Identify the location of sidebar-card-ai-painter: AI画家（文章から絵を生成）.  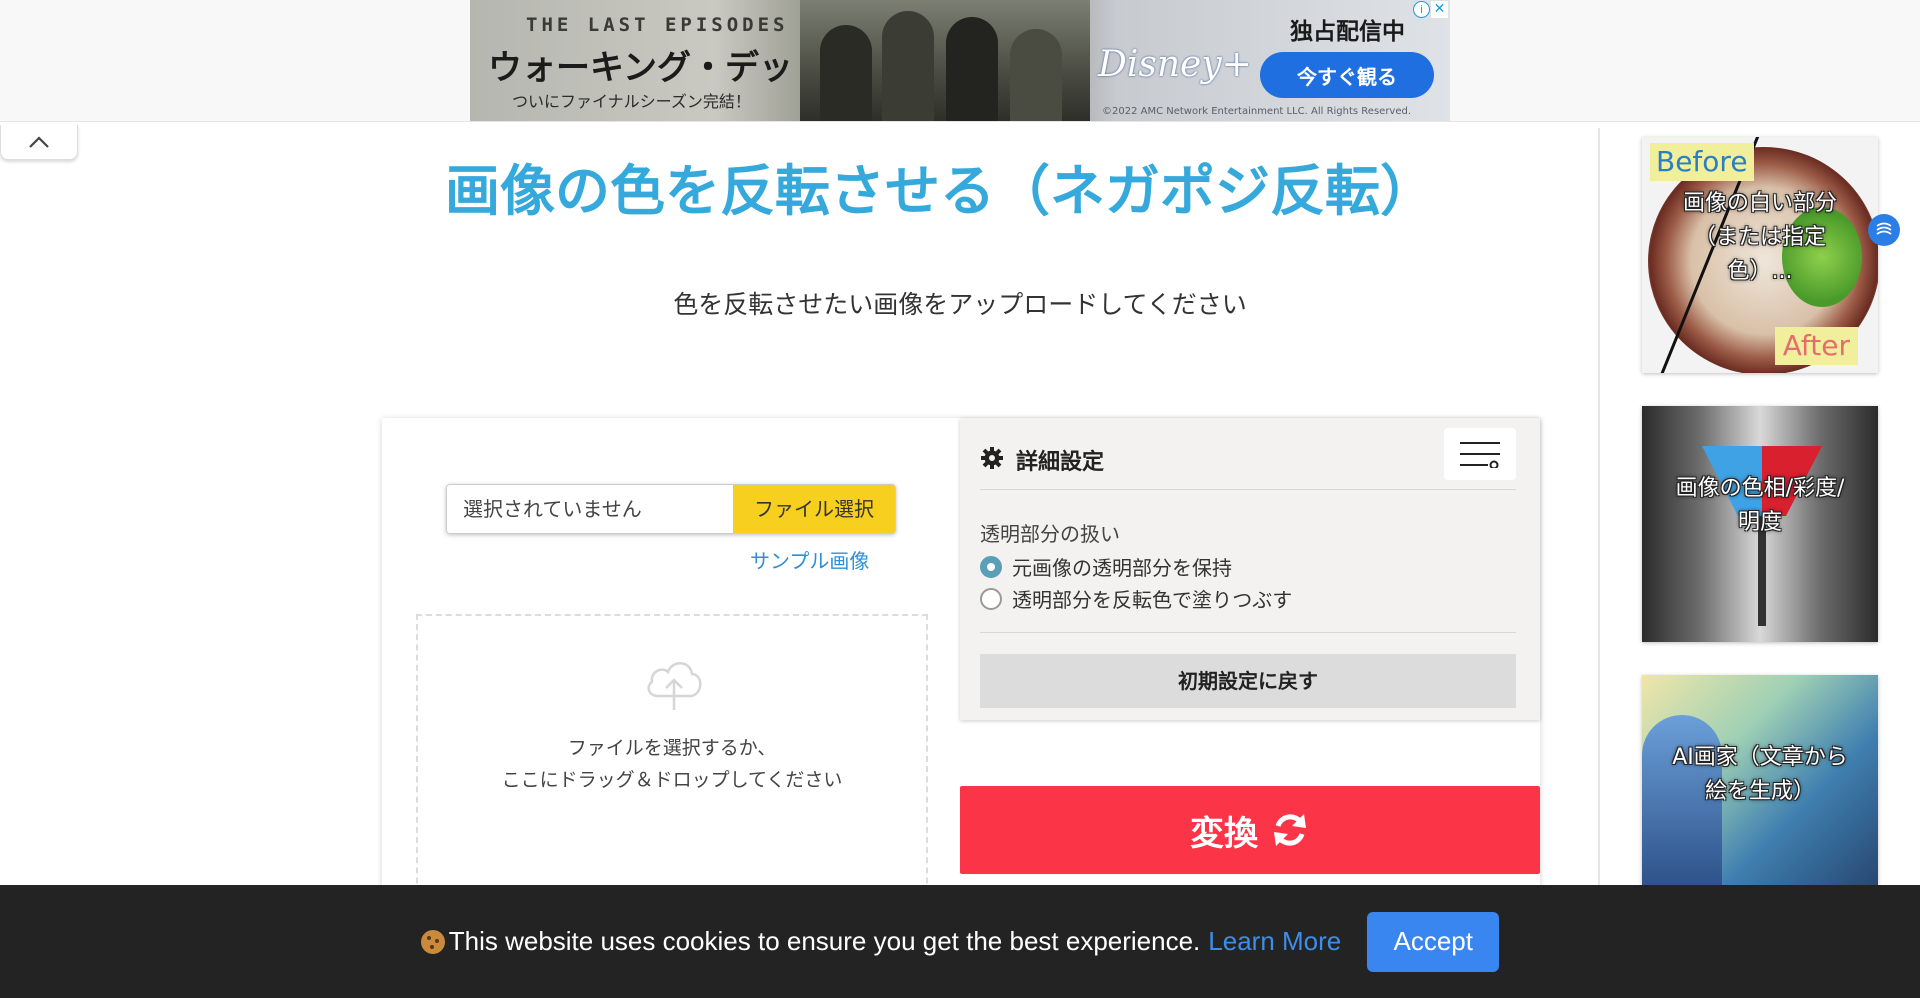
(1760, 782).